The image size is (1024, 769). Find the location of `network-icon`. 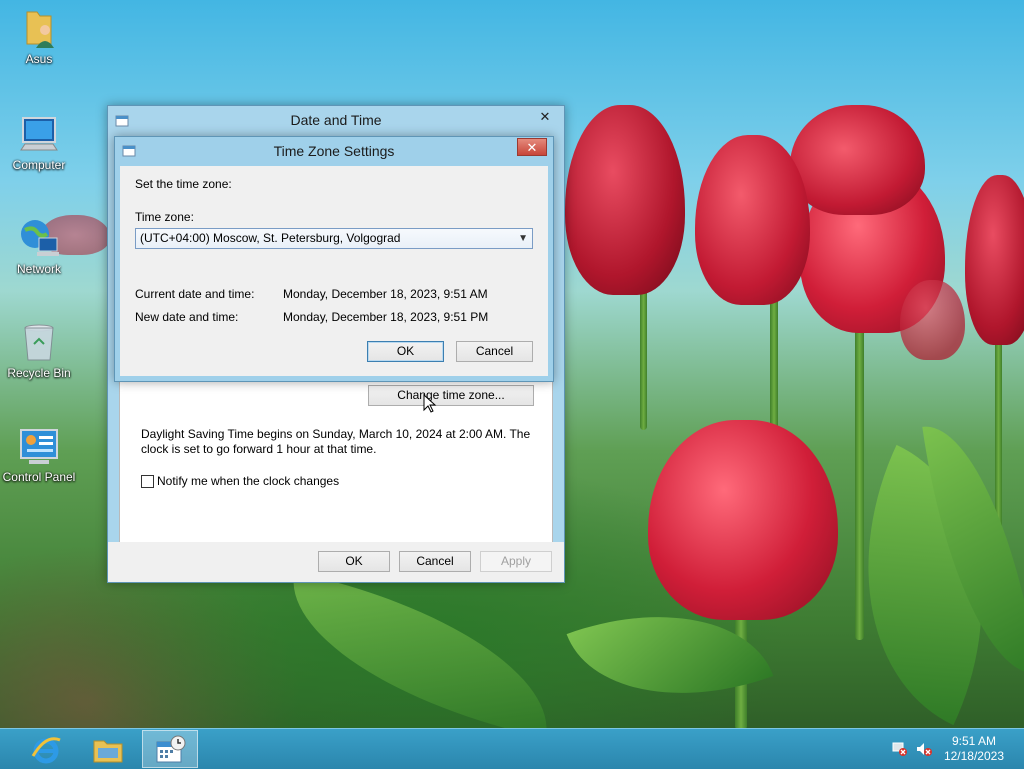

network-icon is located at coordinates (39, 238).